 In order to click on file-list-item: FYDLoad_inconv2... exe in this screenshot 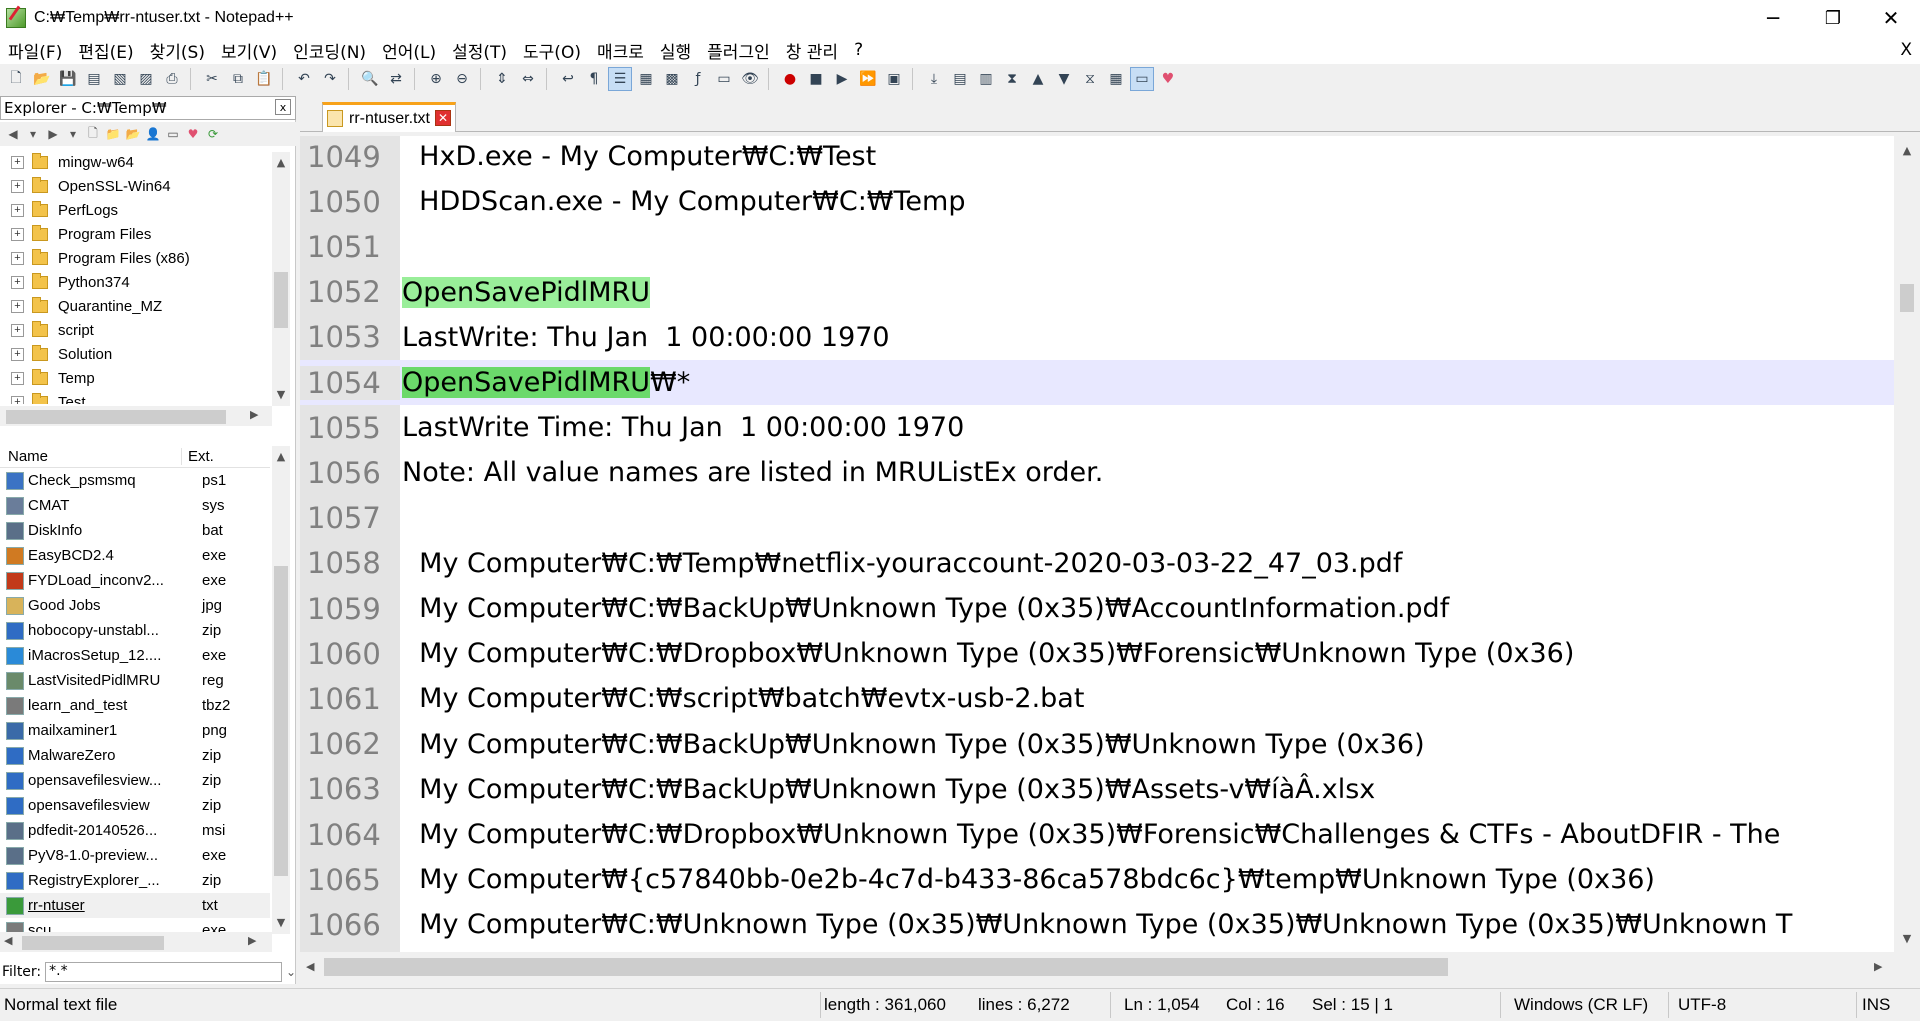, I will do `click(135, 580)`.